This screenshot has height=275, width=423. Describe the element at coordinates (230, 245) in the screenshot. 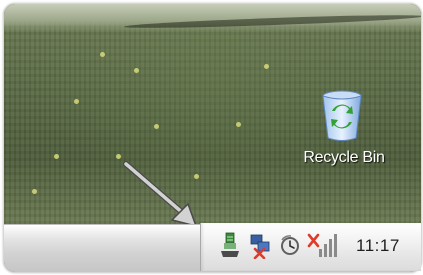

I see `usb-device-icon` at that location.